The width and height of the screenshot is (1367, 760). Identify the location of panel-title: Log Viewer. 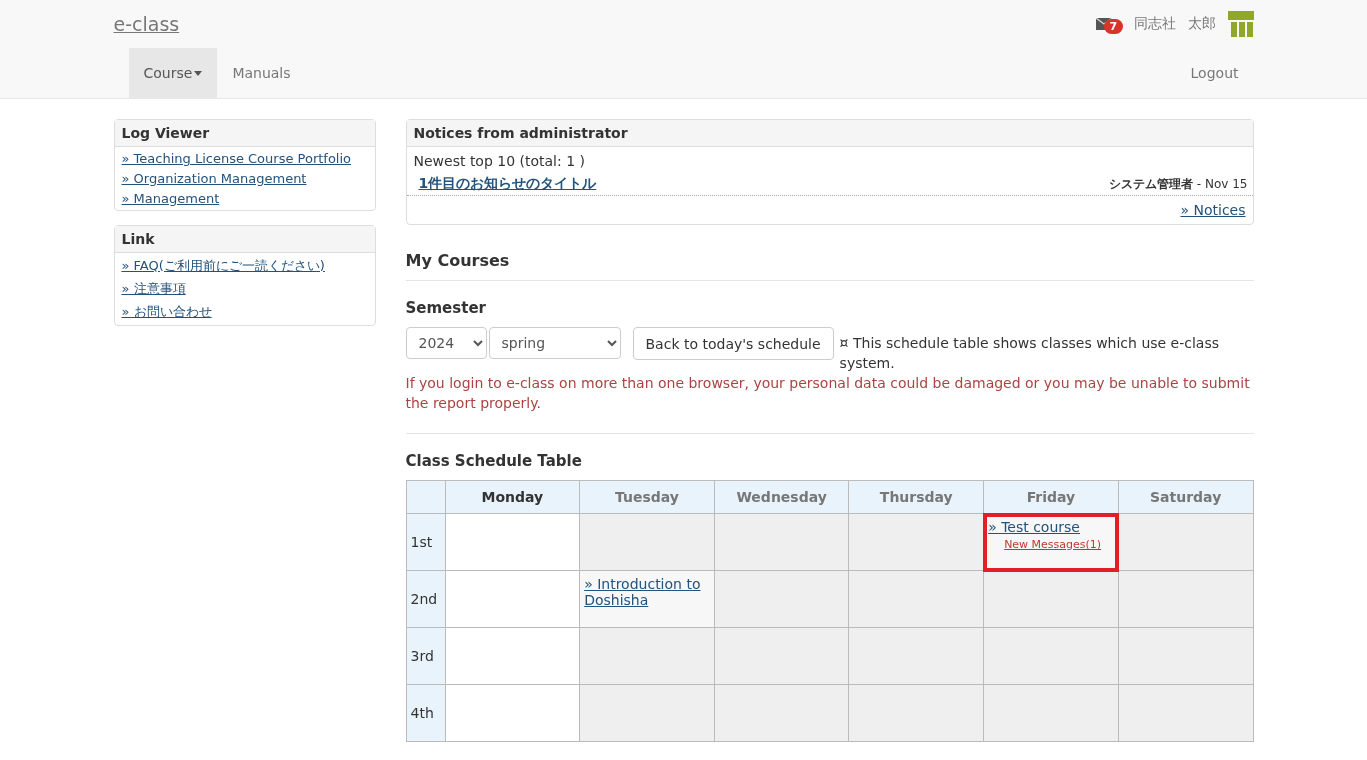
(244, 133).